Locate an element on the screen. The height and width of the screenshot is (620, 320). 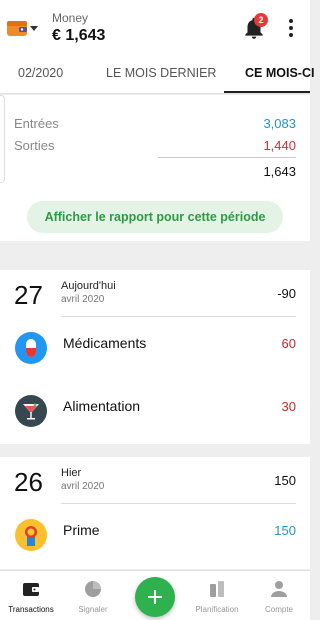
medicine-icon is located at coordinates (31, 348).